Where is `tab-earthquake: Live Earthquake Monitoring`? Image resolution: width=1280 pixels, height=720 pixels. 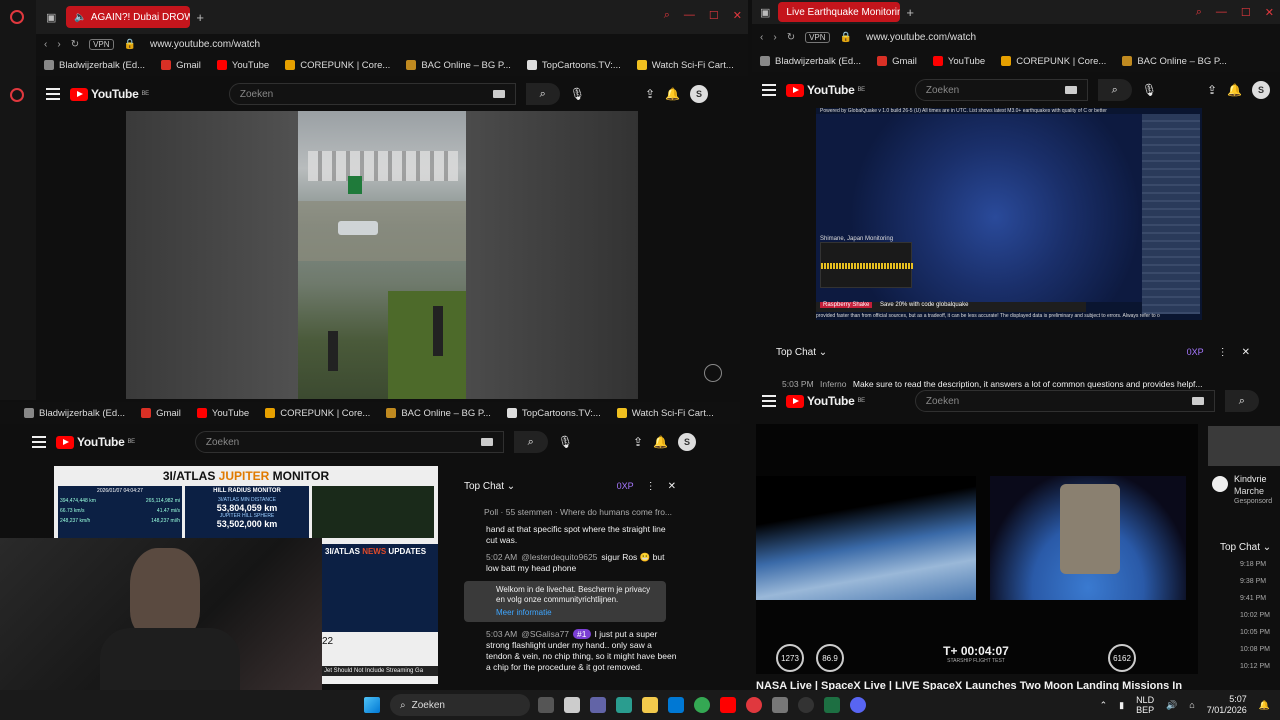
tab-earthquake: Live Earthquake Monitoring is located at coordinates (839, 12).